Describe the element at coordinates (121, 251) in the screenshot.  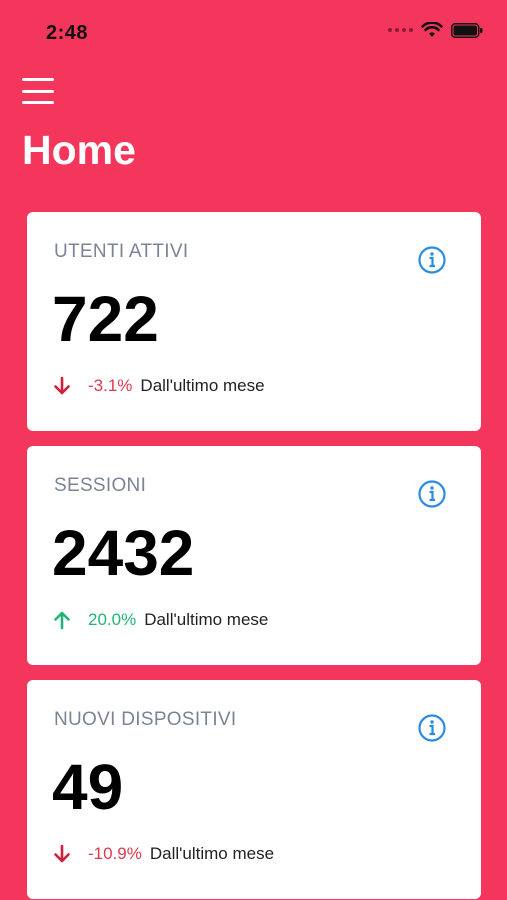
I see `card-label: UTENTI ATTIVI` at that location.